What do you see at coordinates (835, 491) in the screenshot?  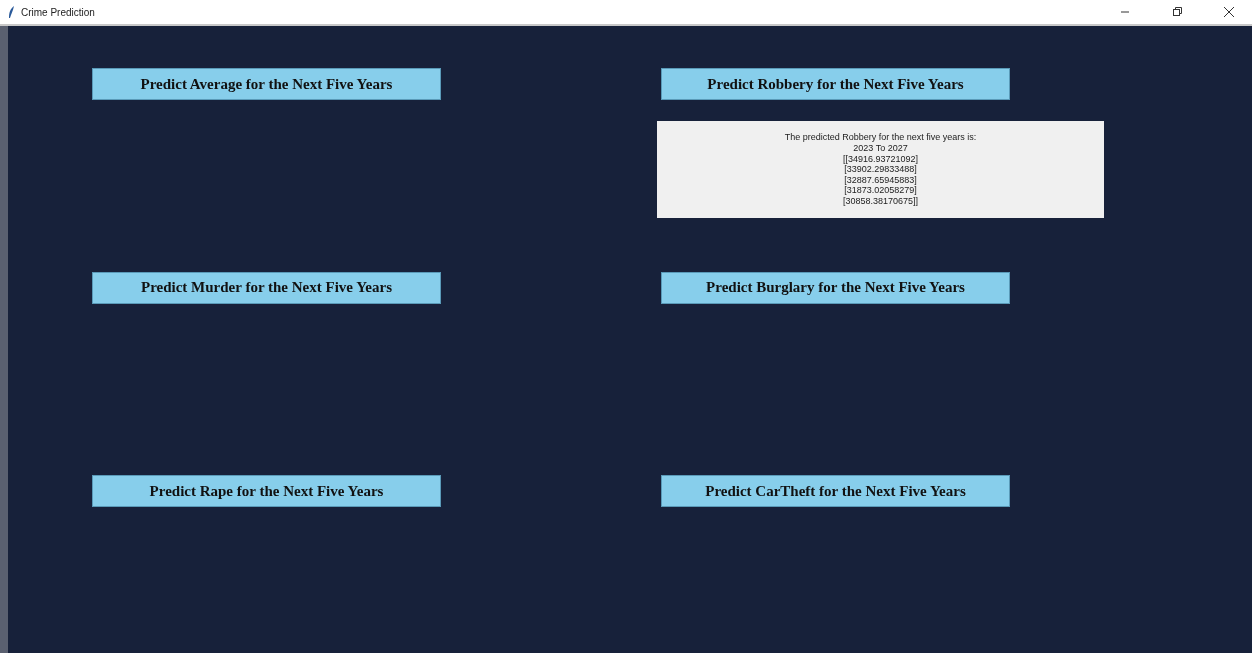 I see `predict-button: Predict CarTheft for the Next Five Years` at bounding box center [835, 491].